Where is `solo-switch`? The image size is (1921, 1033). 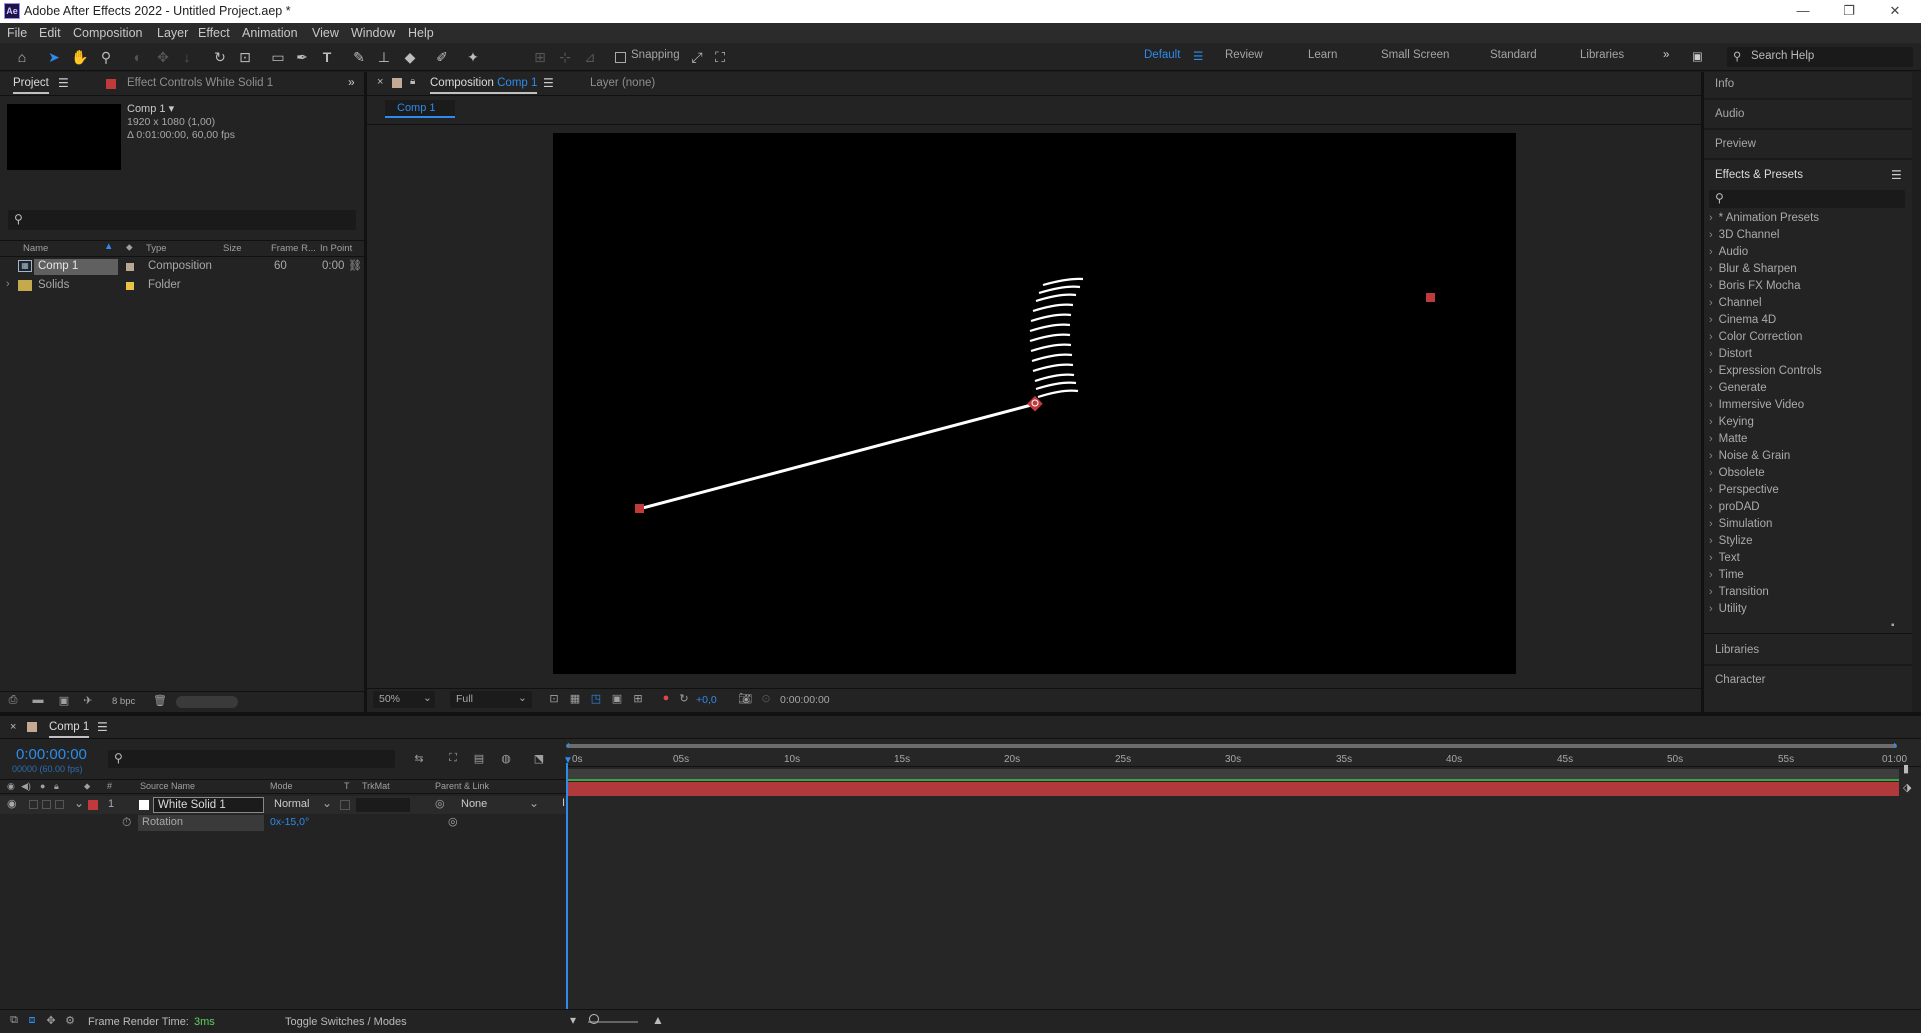
solo-switch is located at coordinates (46, 804).